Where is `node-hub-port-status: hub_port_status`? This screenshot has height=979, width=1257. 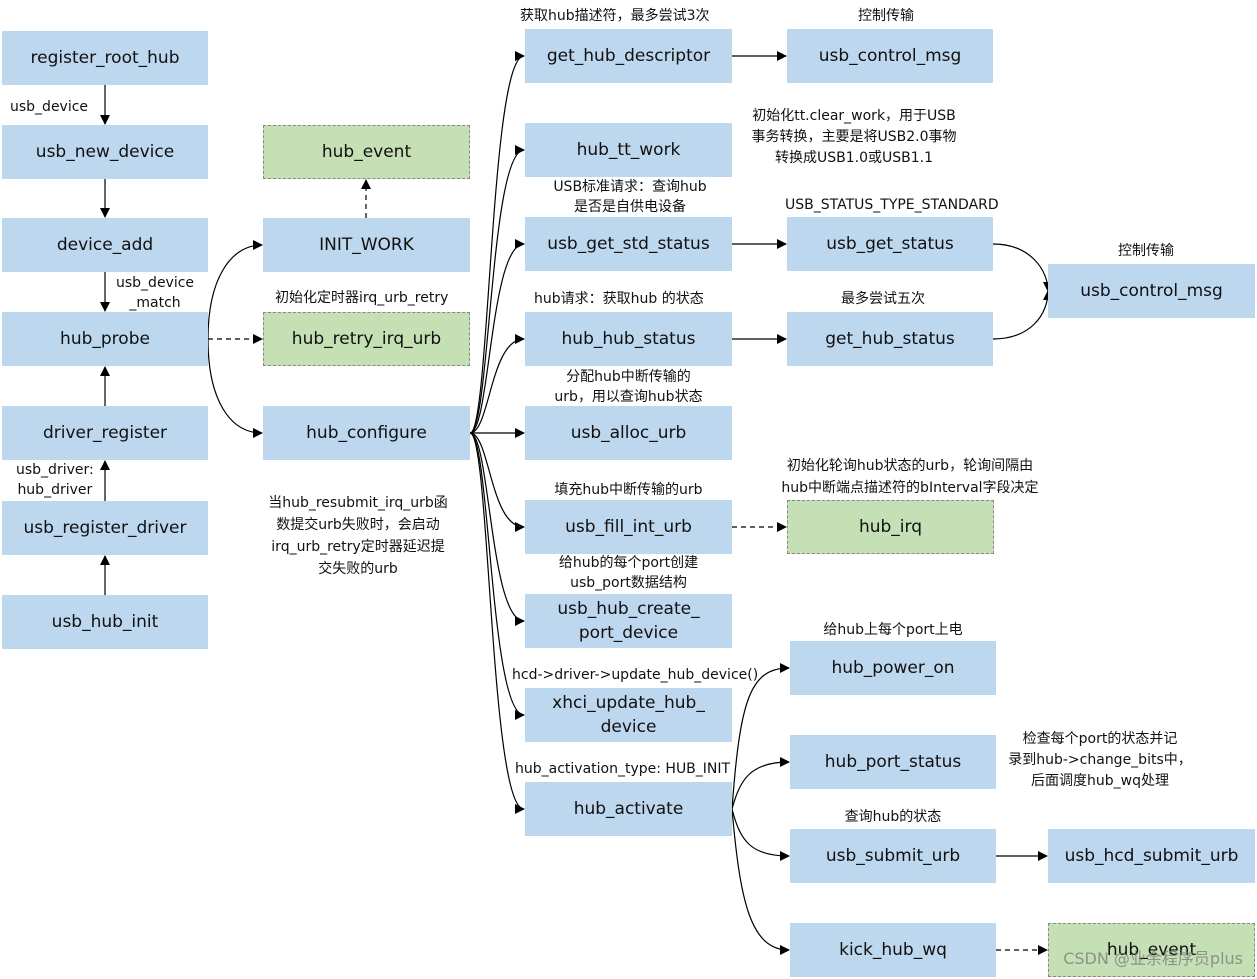
node-hub-port-status: hub_port_status is located at coordinates (893, 762).